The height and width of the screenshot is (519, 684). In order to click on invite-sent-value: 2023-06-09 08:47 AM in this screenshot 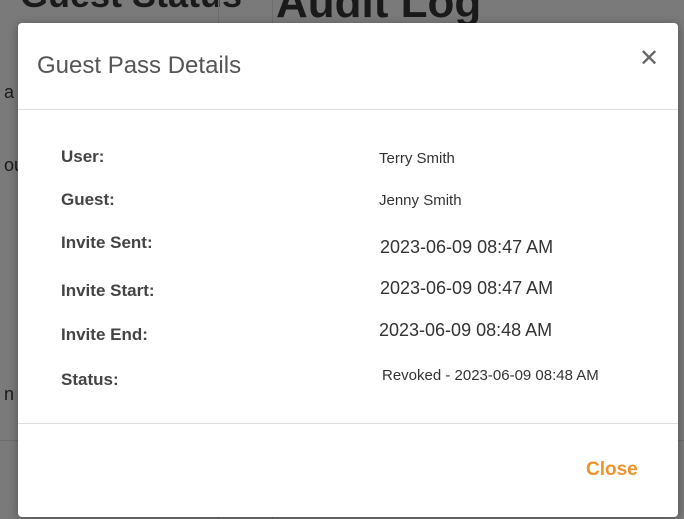, I will do `click(467, 247)`.